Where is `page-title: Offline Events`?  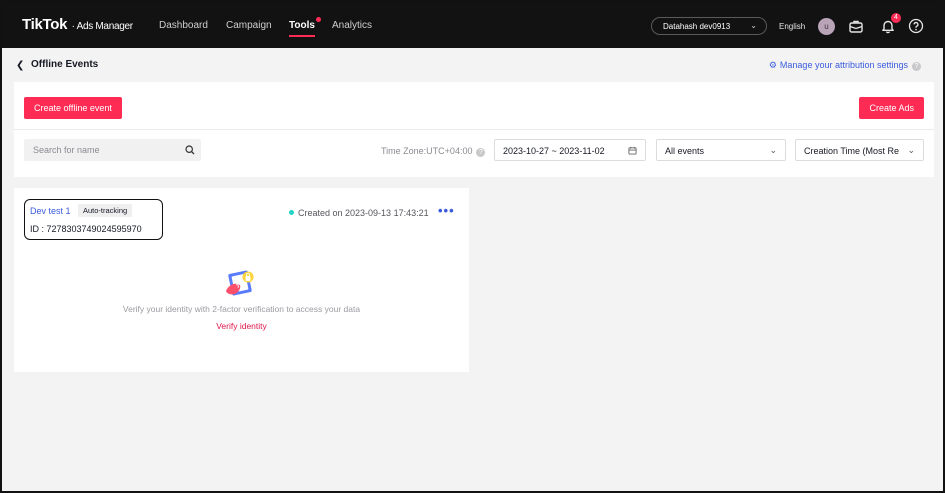 page-title: Offline Events is located at coordinates (65, 64).